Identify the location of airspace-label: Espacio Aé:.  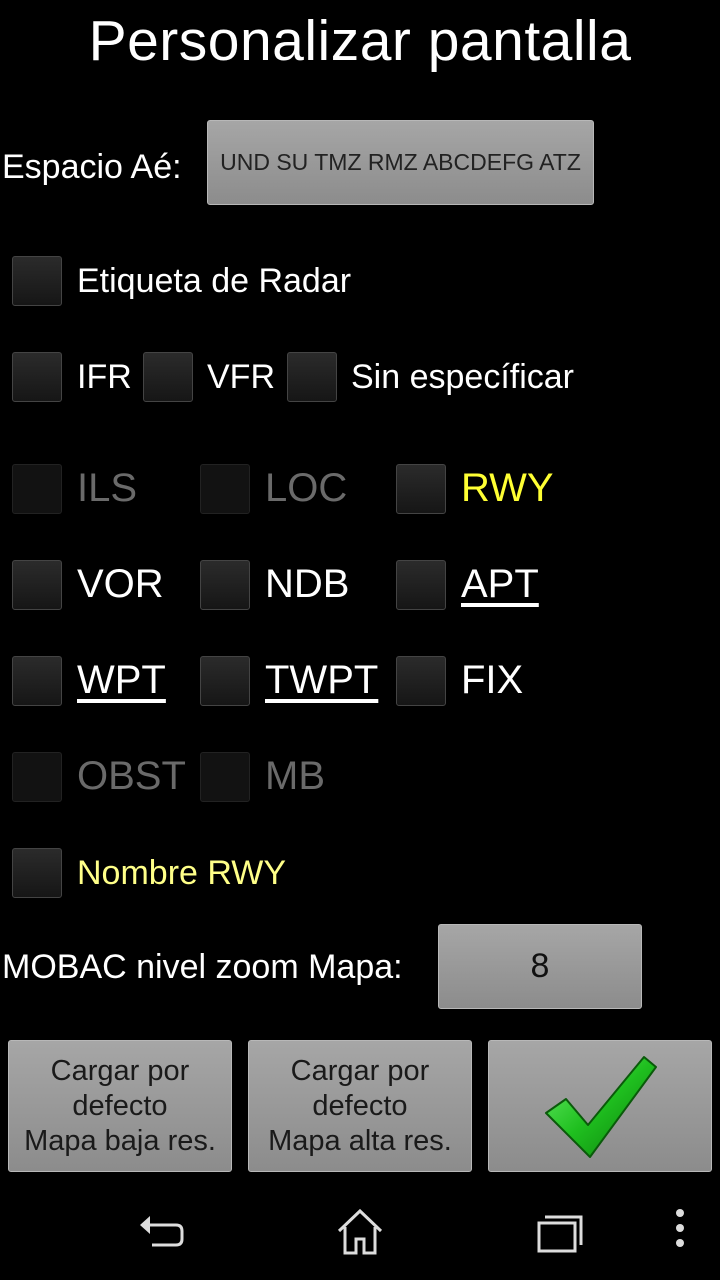
(92, 167).